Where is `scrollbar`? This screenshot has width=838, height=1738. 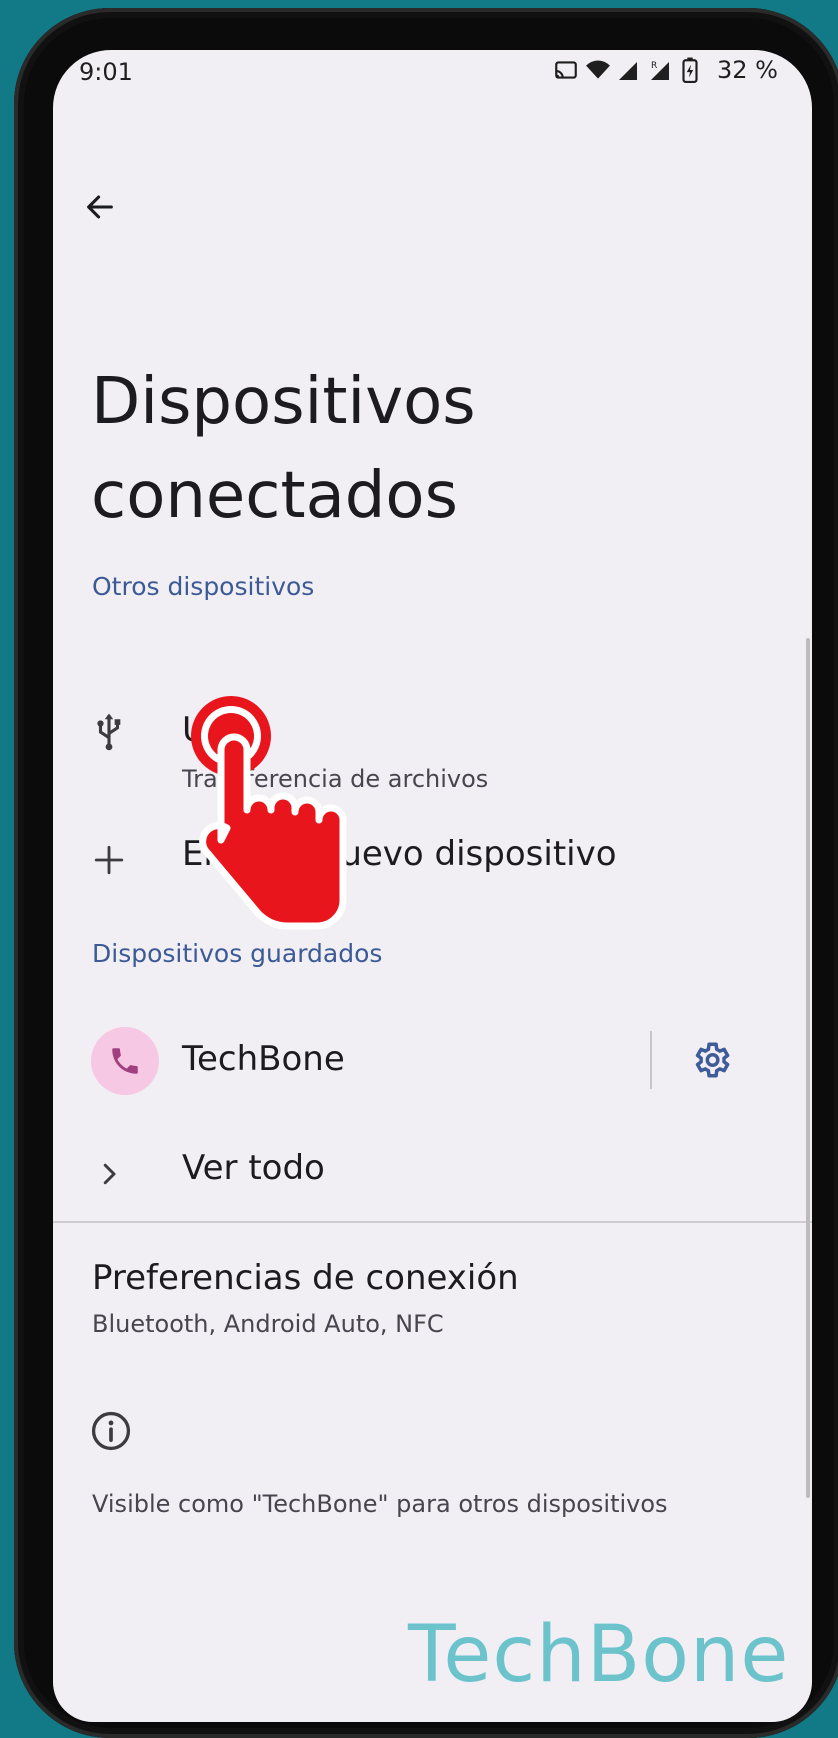
scrollbar is located at coordinates (808, 1068).